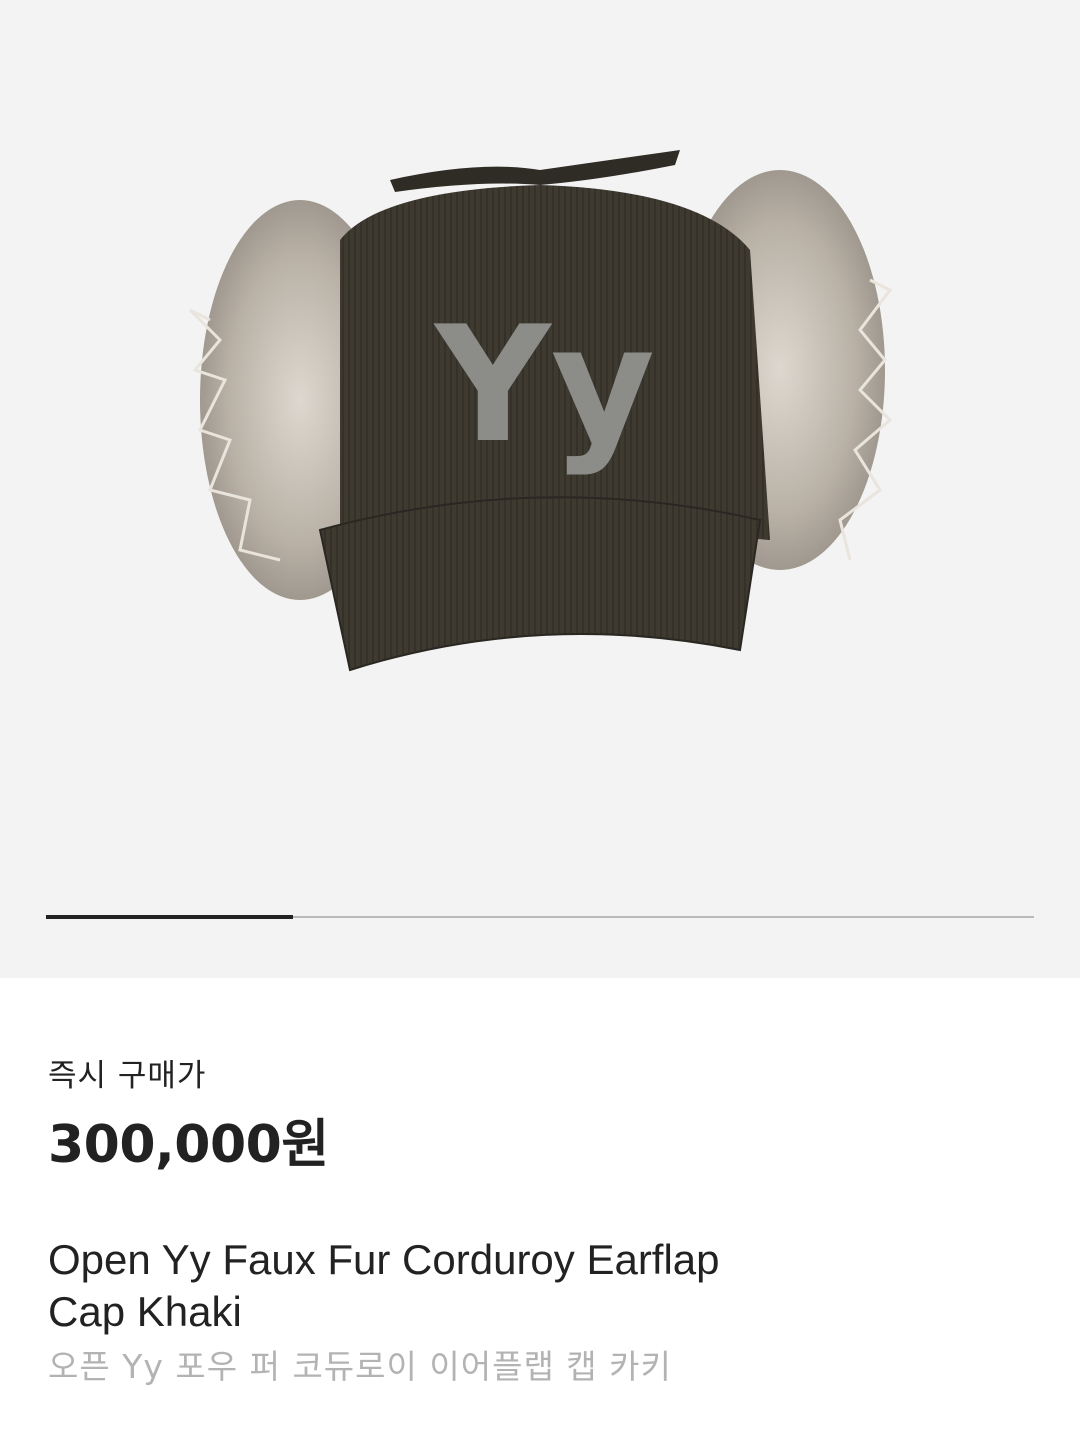 Image resolution: width=1080 pixels, height=1440 pixels. What do you see at coordinates (127, 1076) in the screenshot?
I see `instant-buy-price-label: 즉시 구매가` at bounding box center [127, 1076].